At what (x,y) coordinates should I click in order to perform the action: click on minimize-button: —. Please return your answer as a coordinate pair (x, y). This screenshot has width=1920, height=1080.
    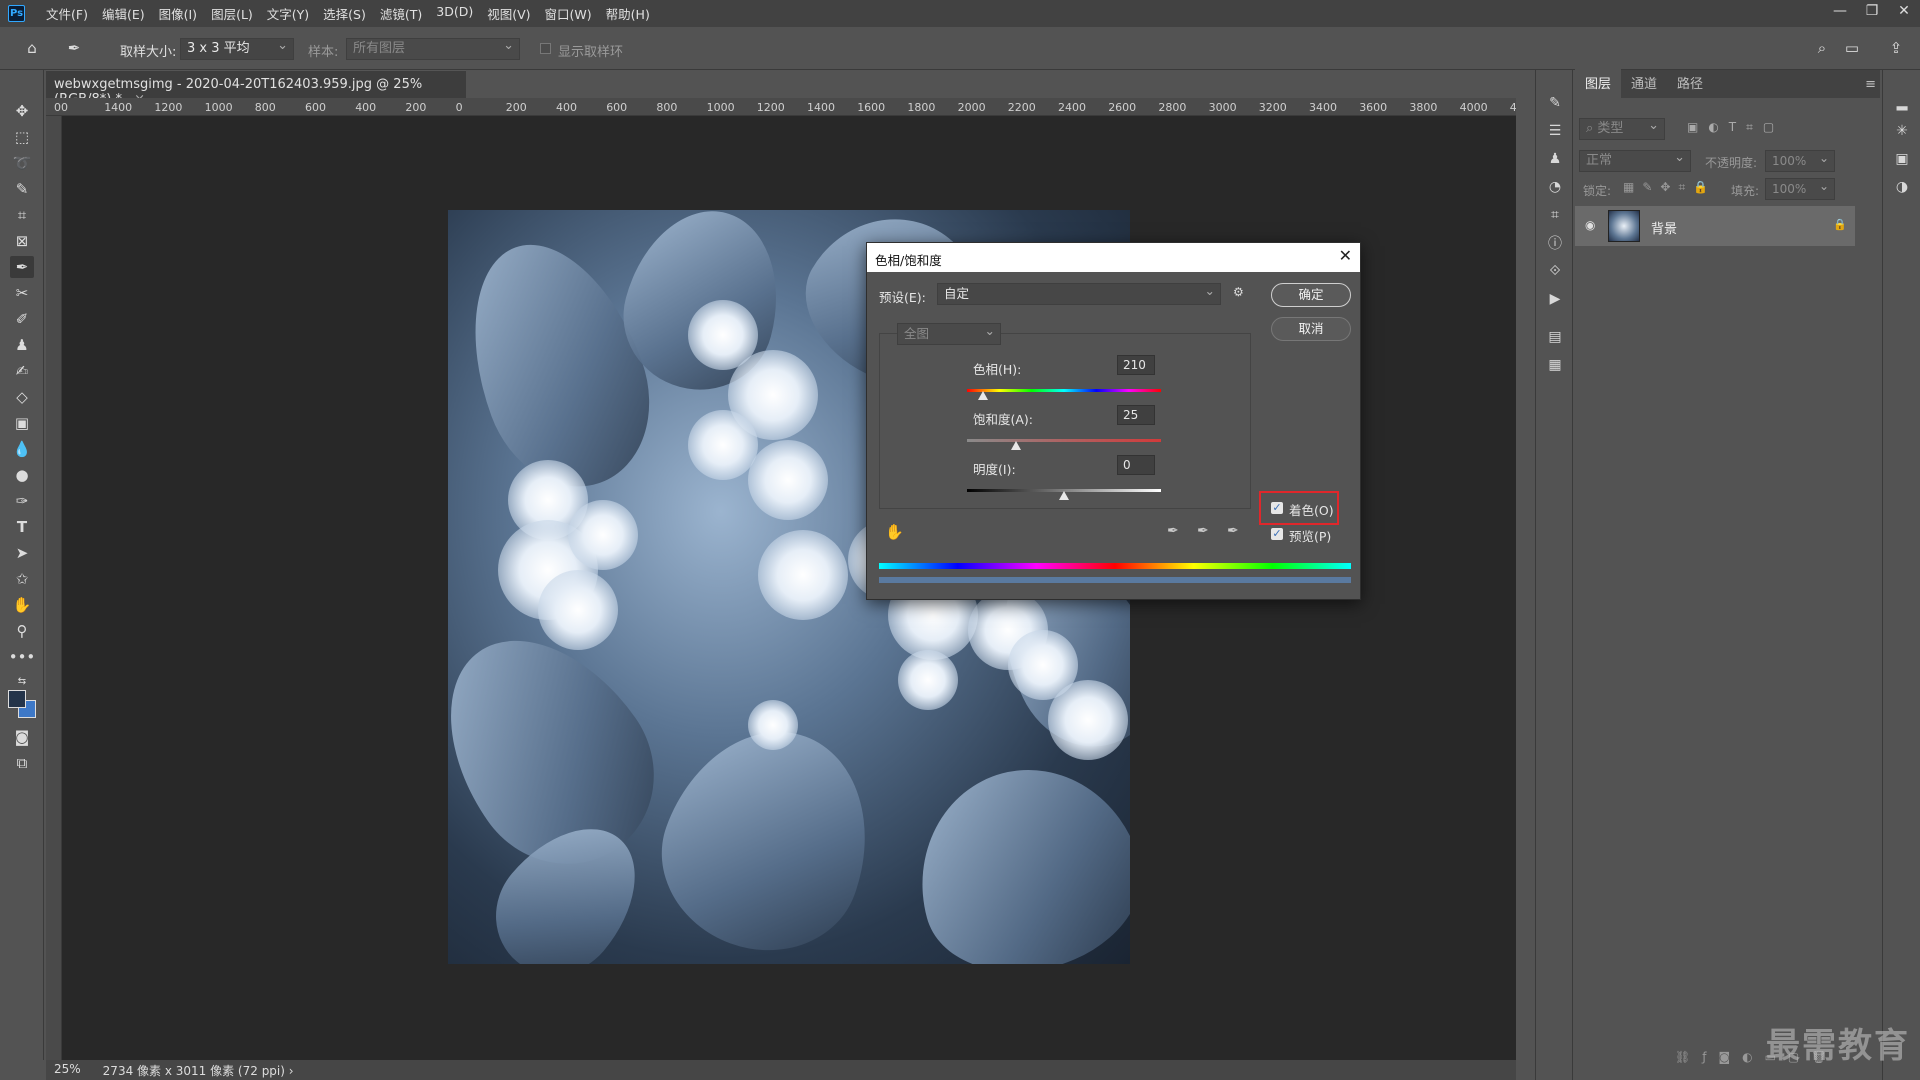
    Looking at the image, I should click on (1840, 13).